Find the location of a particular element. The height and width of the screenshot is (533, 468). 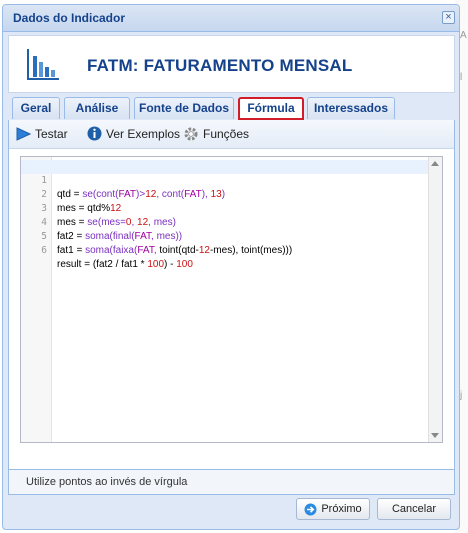

indicator-header: FATM: FATURAMENTO MENSAL is located at coordinates (231, 64).